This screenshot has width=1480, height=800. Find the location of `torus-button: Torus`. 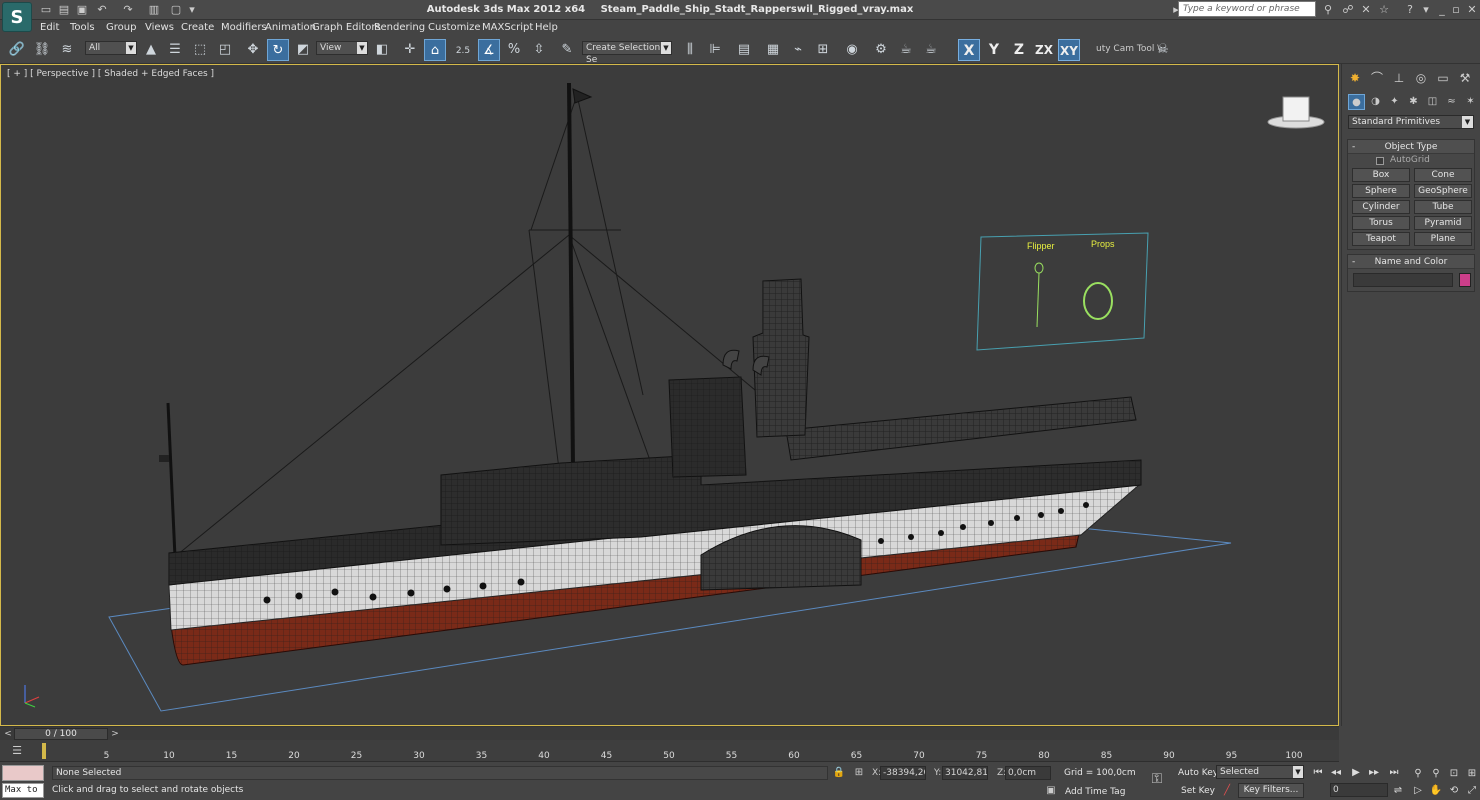

torus-button: Torus is located at coordinates (1381, 223).